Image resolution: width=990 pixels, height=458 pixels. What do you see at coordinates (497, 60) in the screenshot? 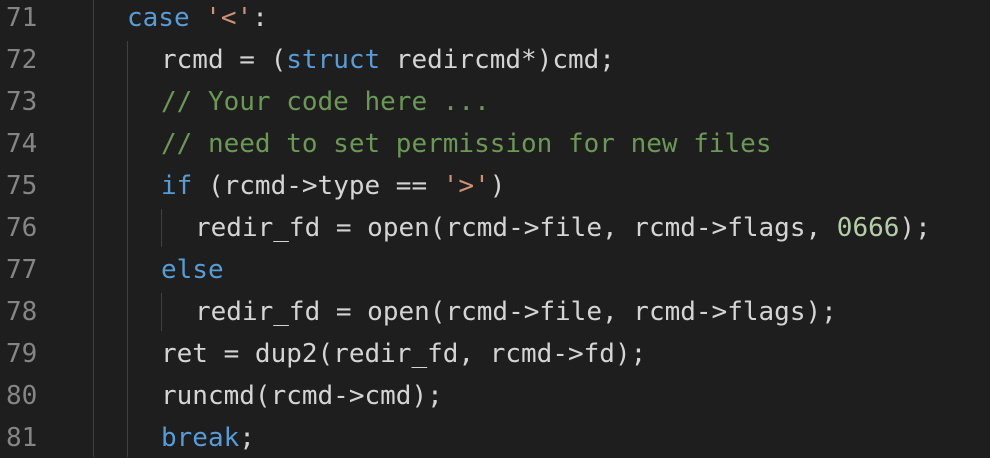
I see `code-token: redircmd*)cmd;` at bounding box center [497, 60].